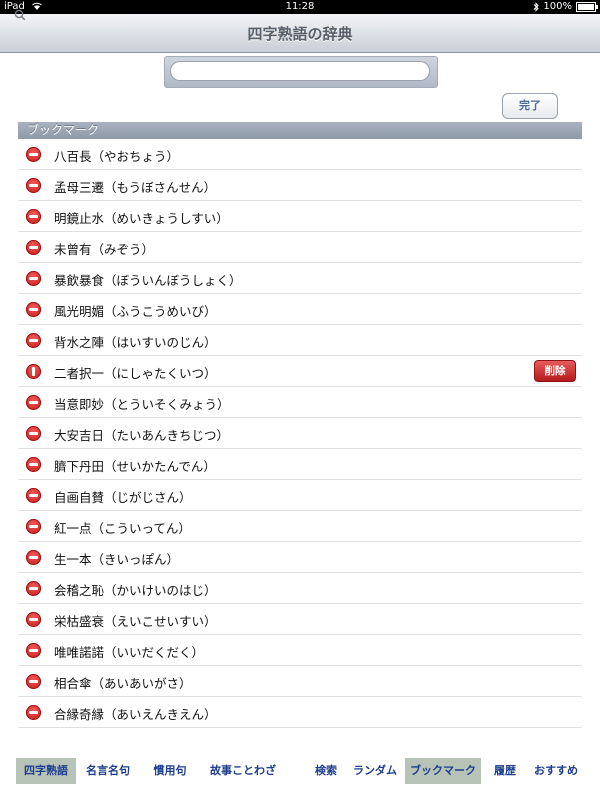 Image resolution: width=600 pixels, height=800 pixels. What do you see at coordinates (123, 497) in the screenshot?
I see `list-item-label: 自画自賛（じがじさん）` at bounding box center [123, 497].